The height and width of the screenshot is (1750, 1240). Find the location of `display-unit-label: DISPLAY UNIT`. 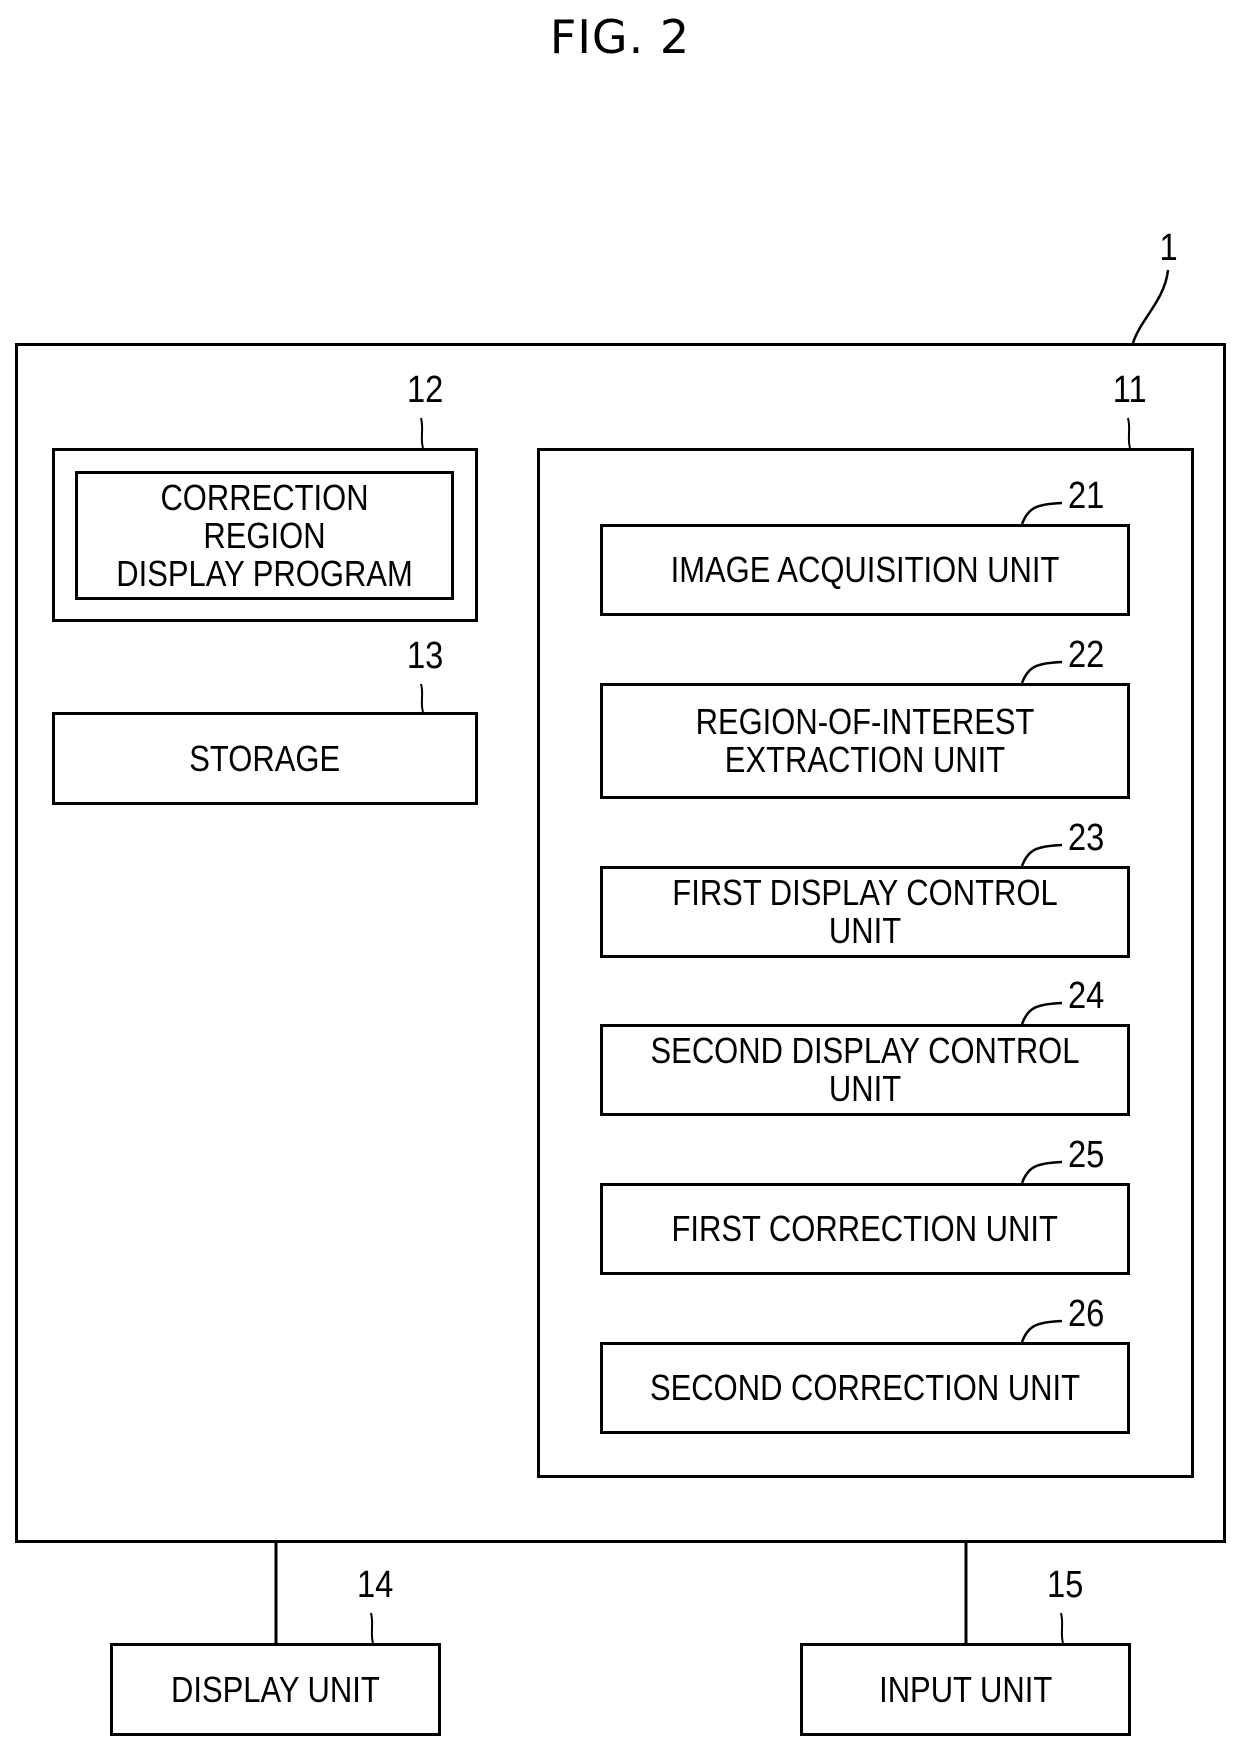

display-unit-label: DISPLAY UNIT is located at coordinates (275, 1689).